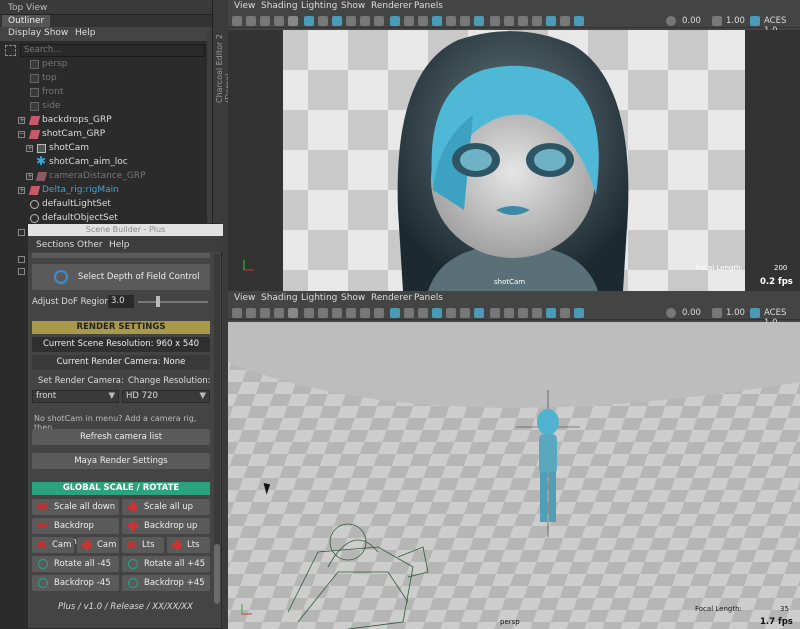 The width and height of the screenshot is (800, 629). I want to click on refresh-camera-list-button: Refresh camera list, so click(121, 437).